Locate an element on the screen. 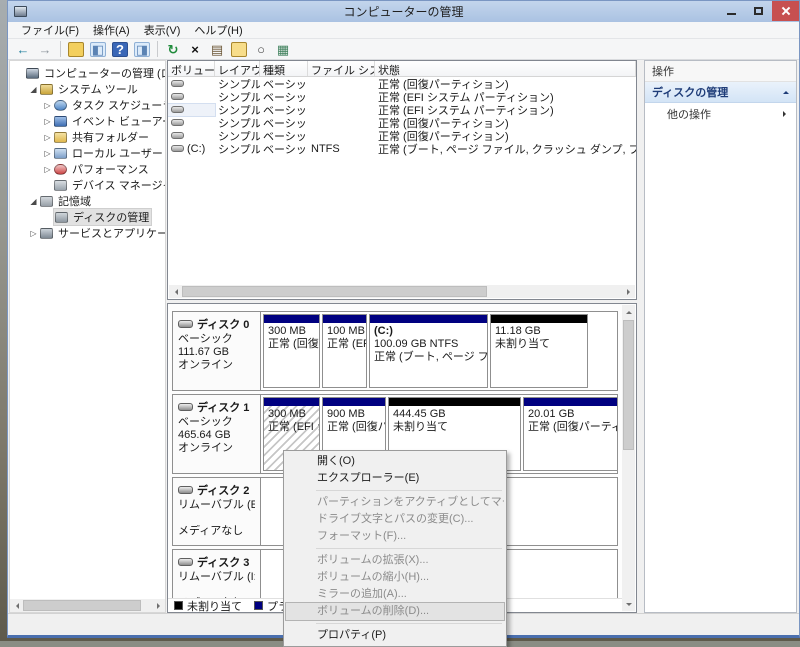 The height and width of the screenshot is (647, 800). actions-group-disk-management: ディスクの管理 is located at coordinates (720, 92).